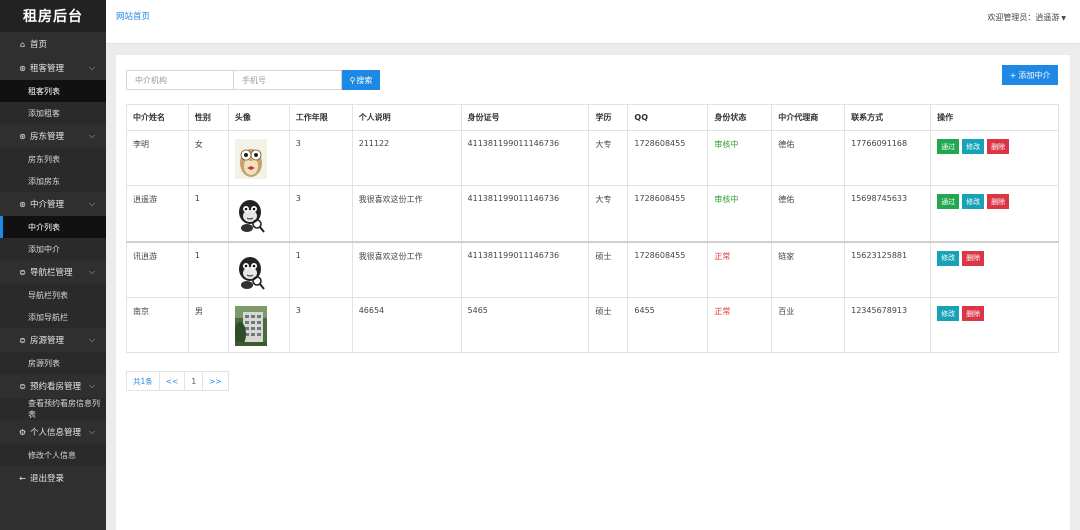 The width and height of the screenshot is (1080, 530). Describe the element at coordinates (215, 381) in the screenshot. I see `pager-next-button: >>` at that location.